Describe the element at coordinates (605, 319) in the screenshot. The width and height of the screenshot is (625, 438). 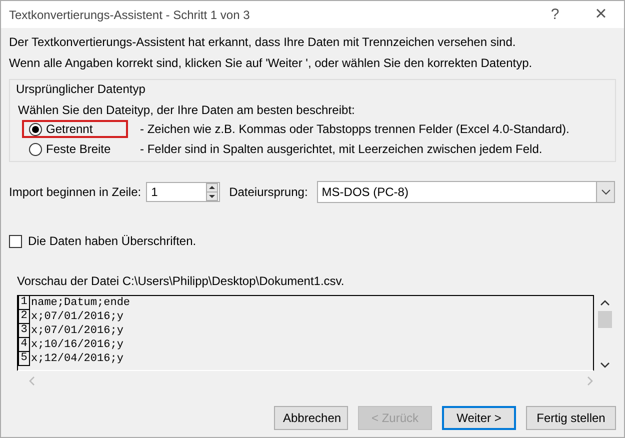
I see `scrollbar-thumb` at that location.